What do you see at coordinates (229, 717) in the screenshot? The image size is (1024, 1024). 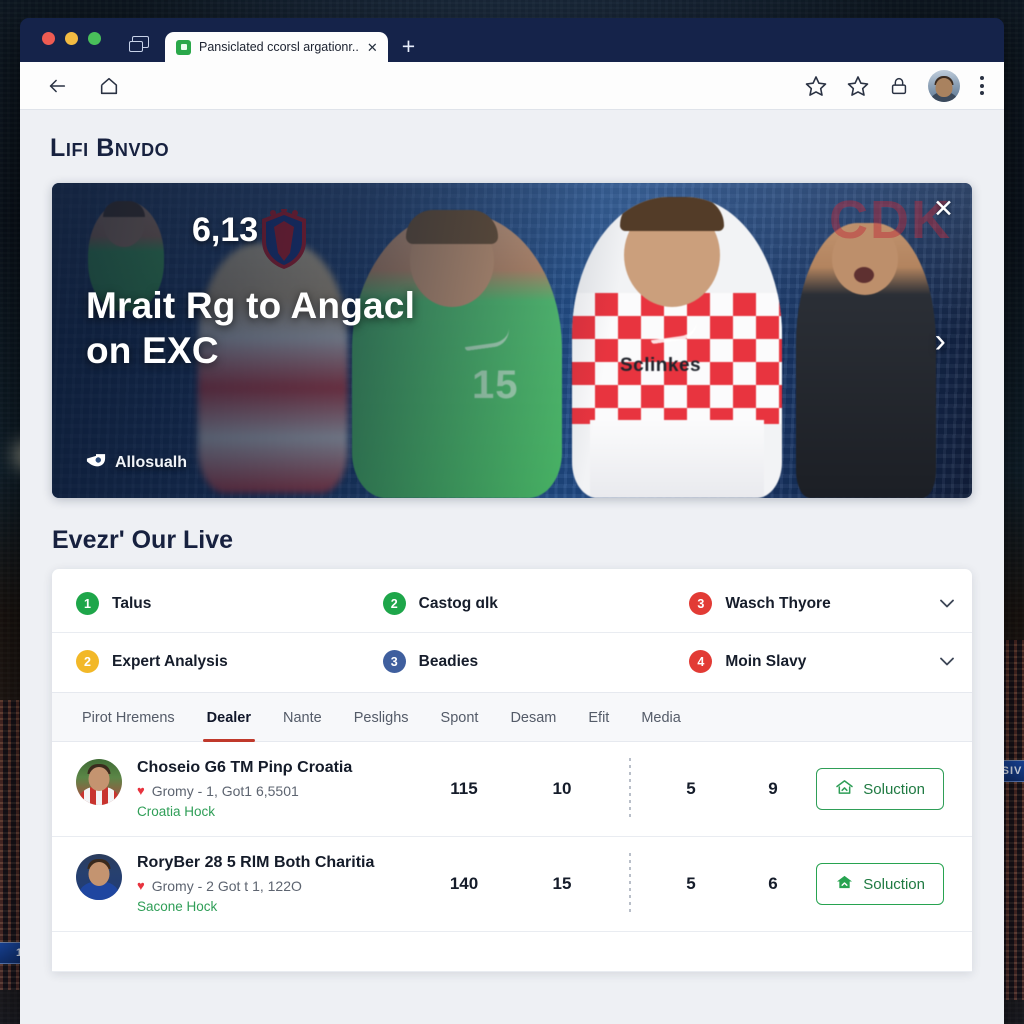 I see `tab-dealer: Dealer` at bounding box center [229, 717].